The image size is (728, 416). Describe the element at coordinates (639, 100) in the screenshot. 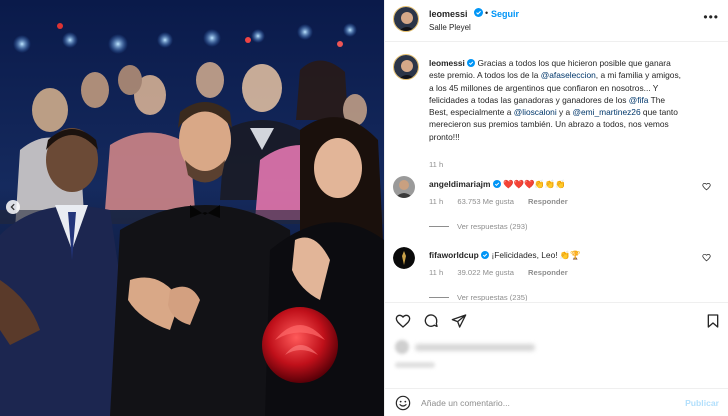

I see `mention-link: @fifa` at that location.